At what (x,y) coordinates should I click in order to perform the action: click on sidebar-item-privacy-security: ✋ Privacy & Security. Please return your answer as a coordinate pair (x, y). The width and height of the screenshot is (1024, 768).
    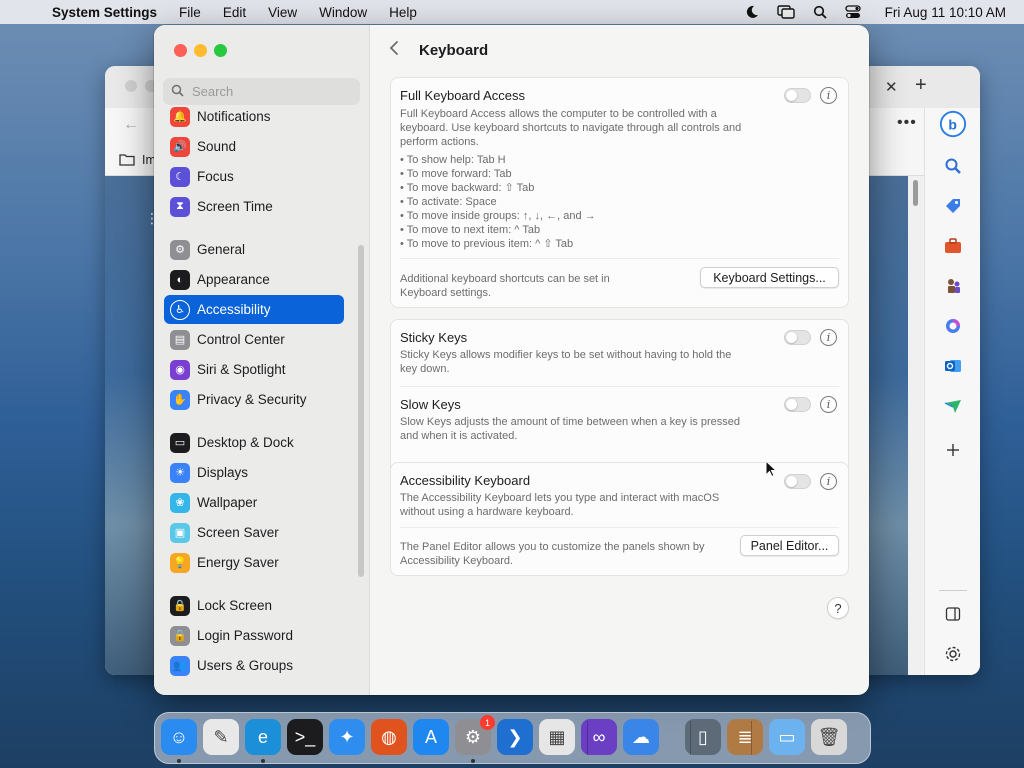
    Looking at the image, I should click on (254, 399).